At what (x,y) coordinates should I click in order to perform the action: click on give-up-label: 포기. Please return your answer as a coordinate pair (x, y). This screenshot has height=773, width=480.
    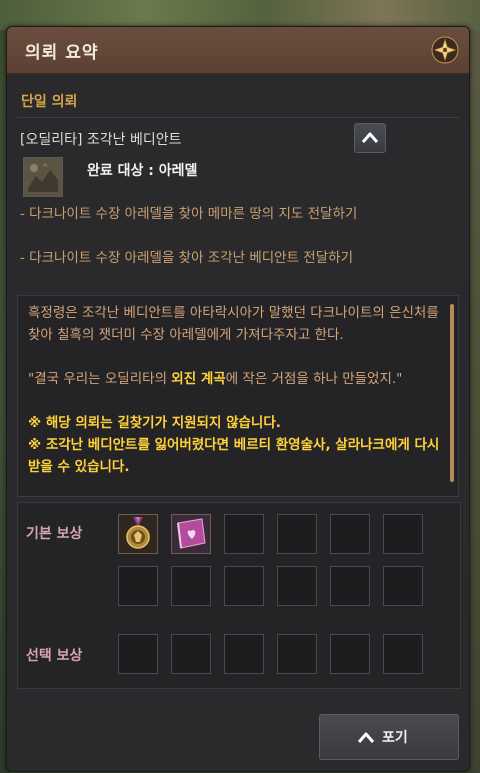
    Looking at the image, I should click on (395, 738).